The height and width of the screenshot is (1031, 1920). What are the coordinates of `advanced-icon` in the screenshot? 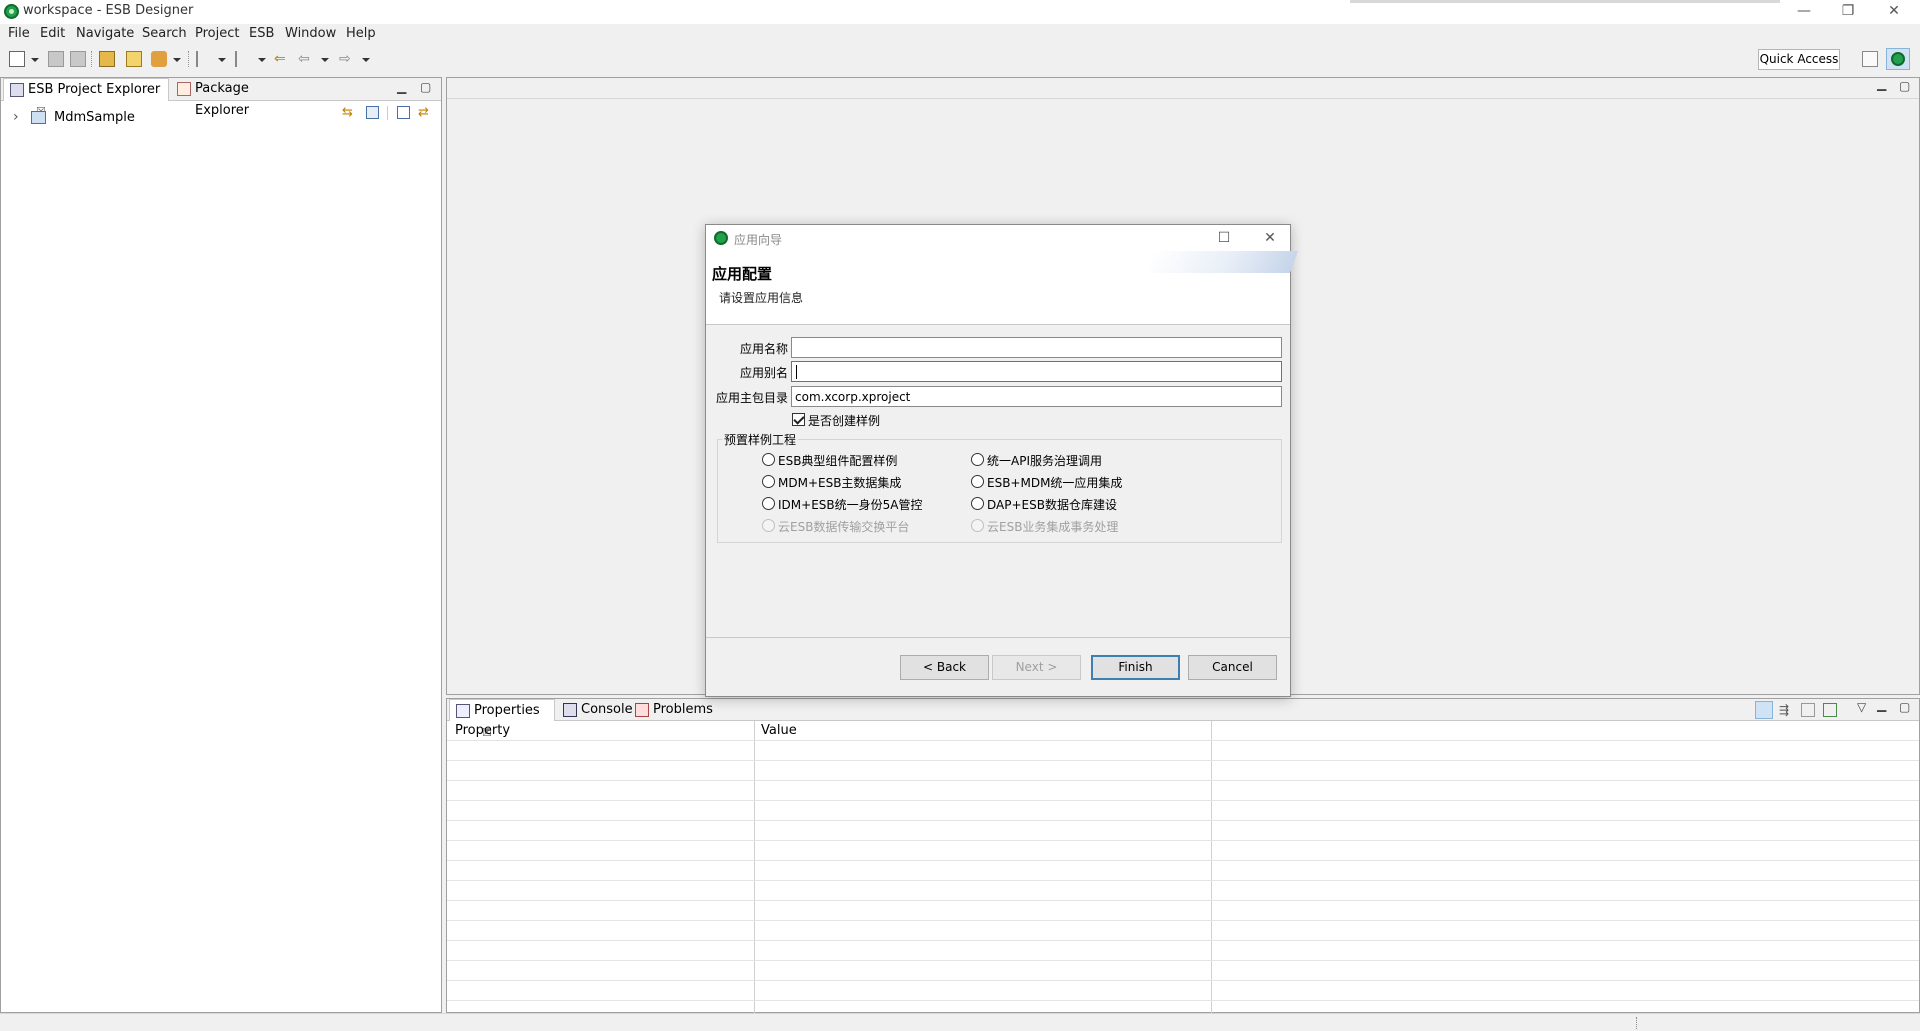 It's located at (1808, 710).